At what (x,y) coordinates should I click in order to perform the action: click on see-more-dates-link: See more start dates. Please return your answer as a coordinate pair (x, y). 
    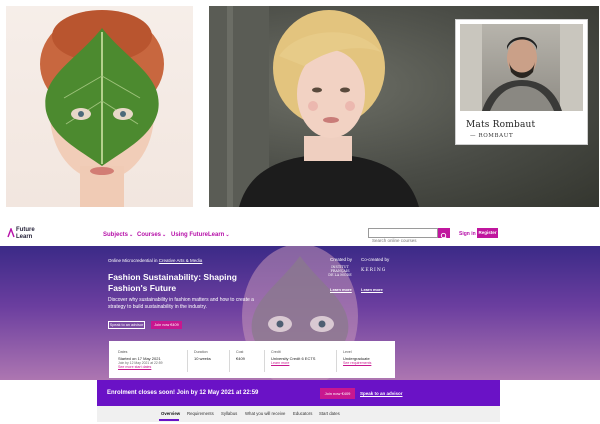
    Looking at the image, I should click on (149, 367).